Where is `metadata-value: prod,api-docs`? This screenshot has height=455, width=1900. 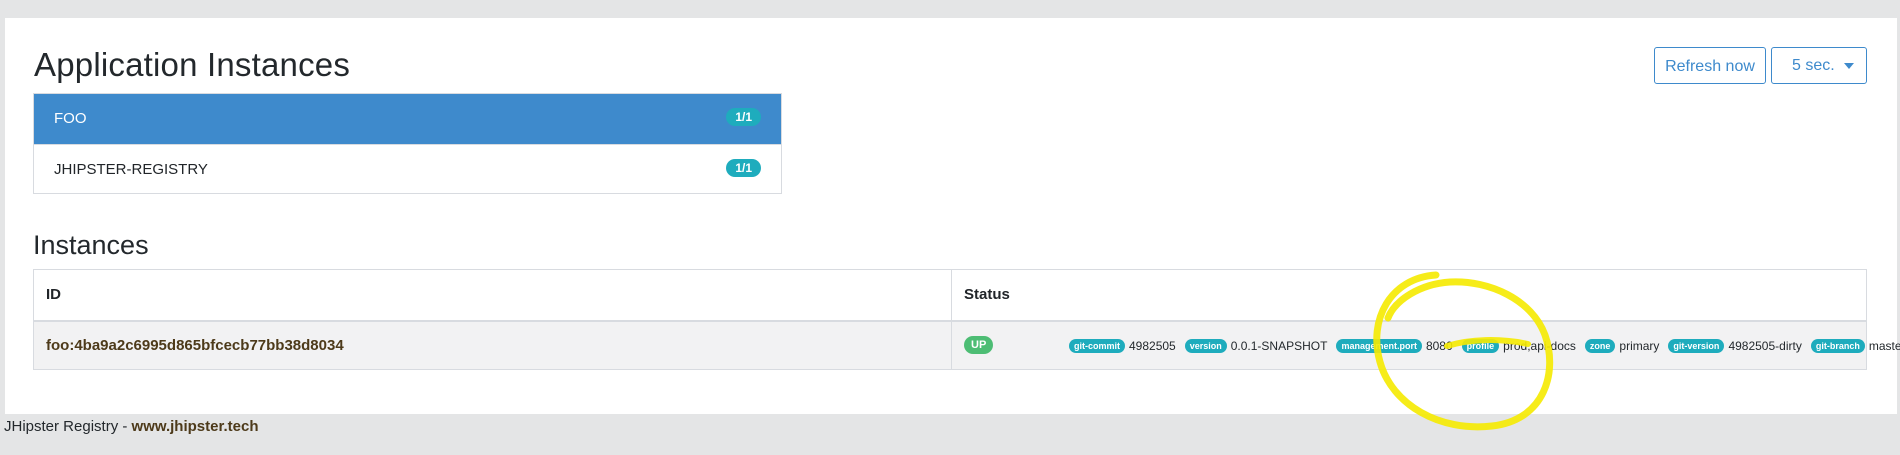
metadata-value: prod,api-docs is located at coordinates (1539, 345).